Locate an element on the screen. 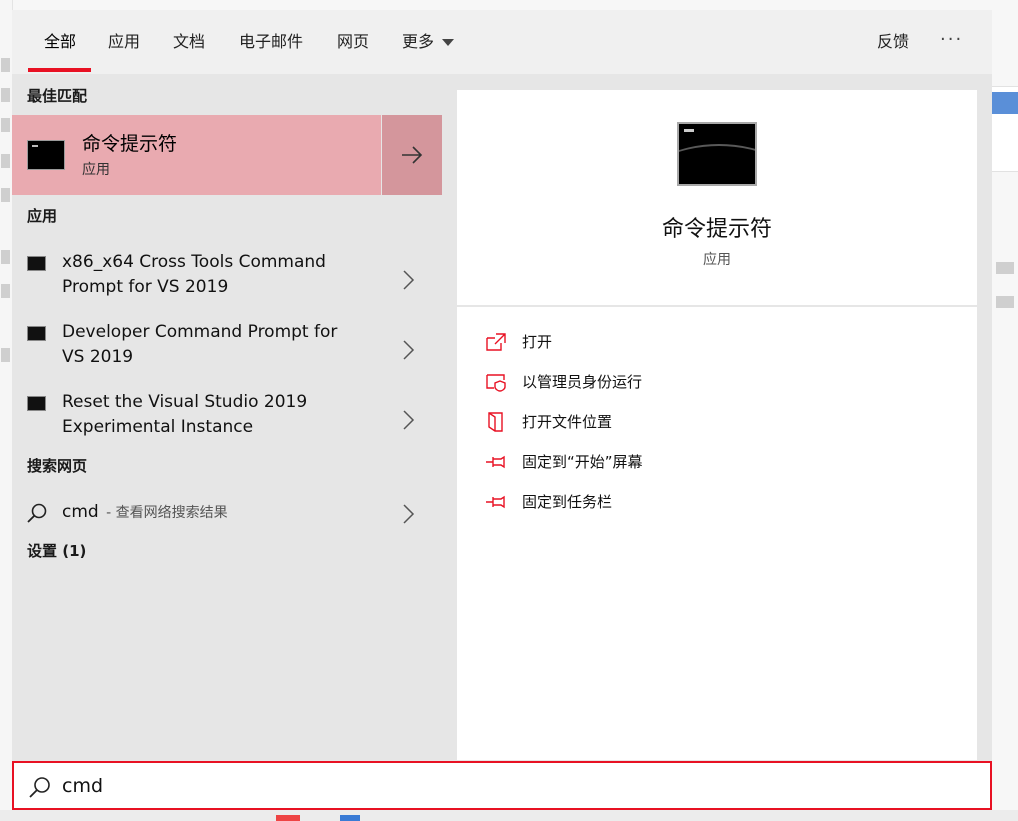 This screenshot has height=821, width=1018. tab-web: 网页 is located at coordinates (353, 42).